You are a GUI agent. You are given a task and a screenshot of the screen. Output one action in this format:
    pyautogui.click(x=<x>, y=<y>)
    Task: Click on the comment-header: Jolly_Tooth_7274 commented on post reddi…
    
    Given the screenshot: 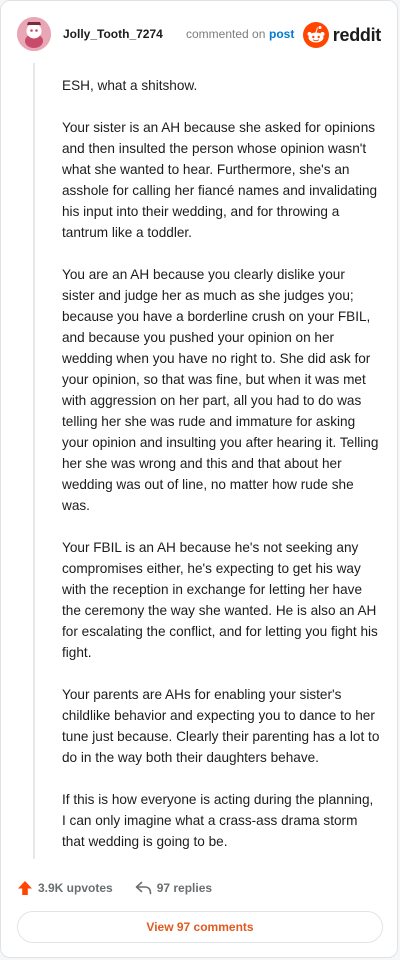 What is the action you would take?
    pyautogui.click(x=199, y=35)
    